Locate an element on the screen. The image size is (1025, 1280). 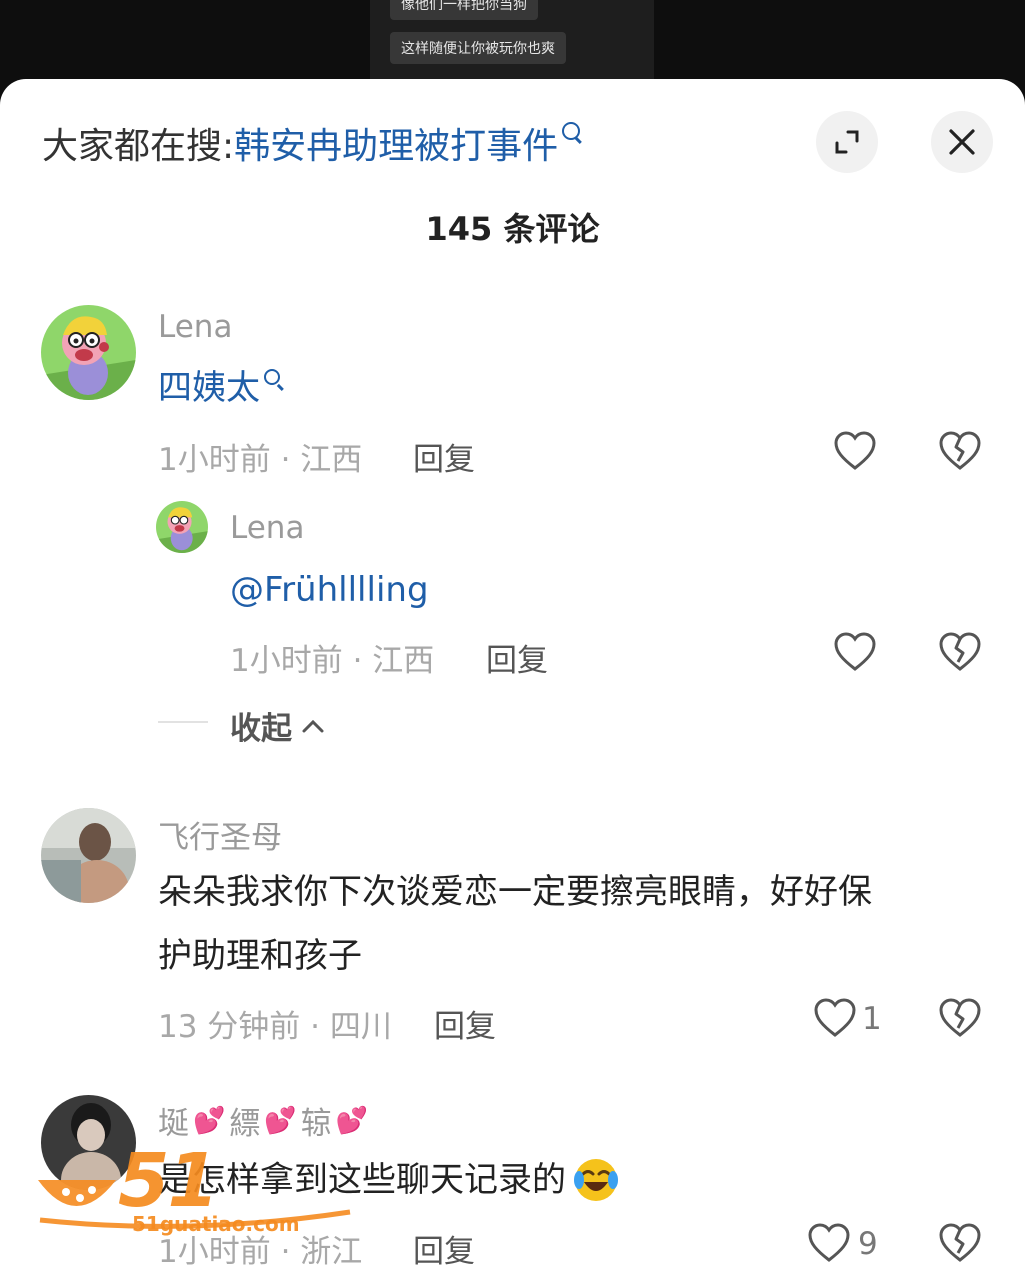
username: 飞行圣母 is located at coordinates (220, 834).